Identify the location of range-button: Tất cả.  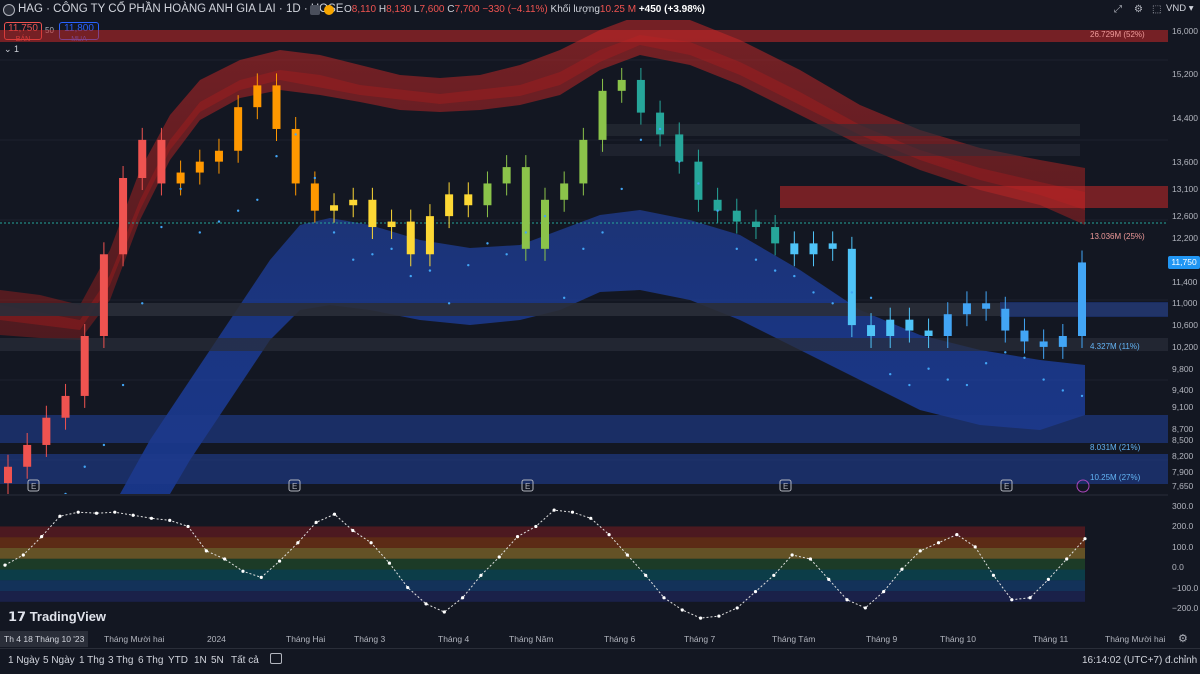
(245, 660).